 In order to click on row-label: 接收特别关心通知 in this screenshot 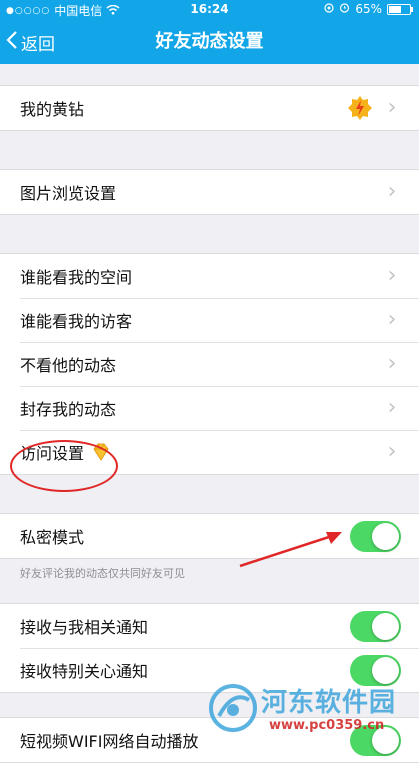, I will do `click(84, 671)`.